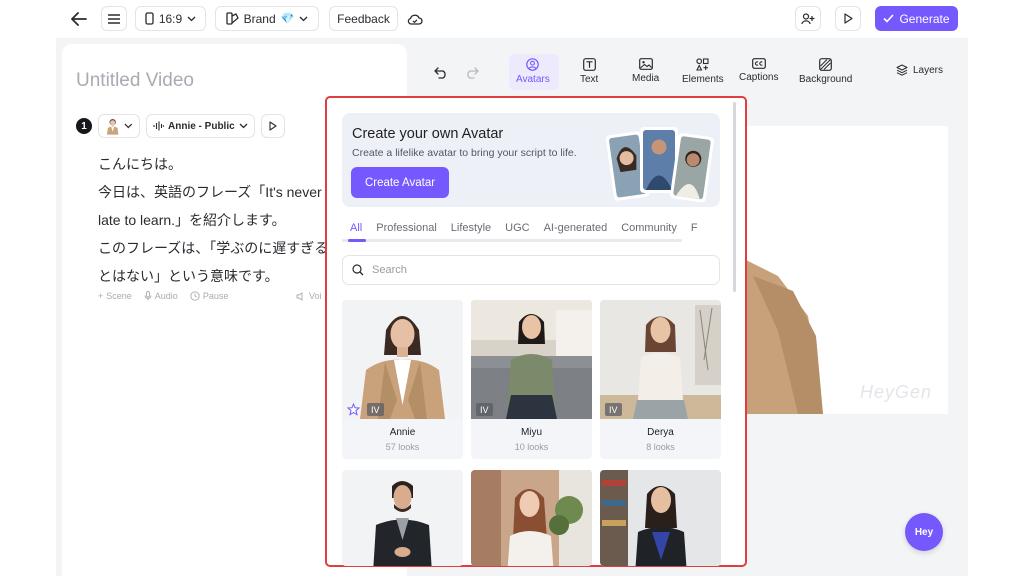 The image size is (1024, 576). Describe the element at coordinates (825, 71) in the screenshot. I see `tab-background: Background` at that location.